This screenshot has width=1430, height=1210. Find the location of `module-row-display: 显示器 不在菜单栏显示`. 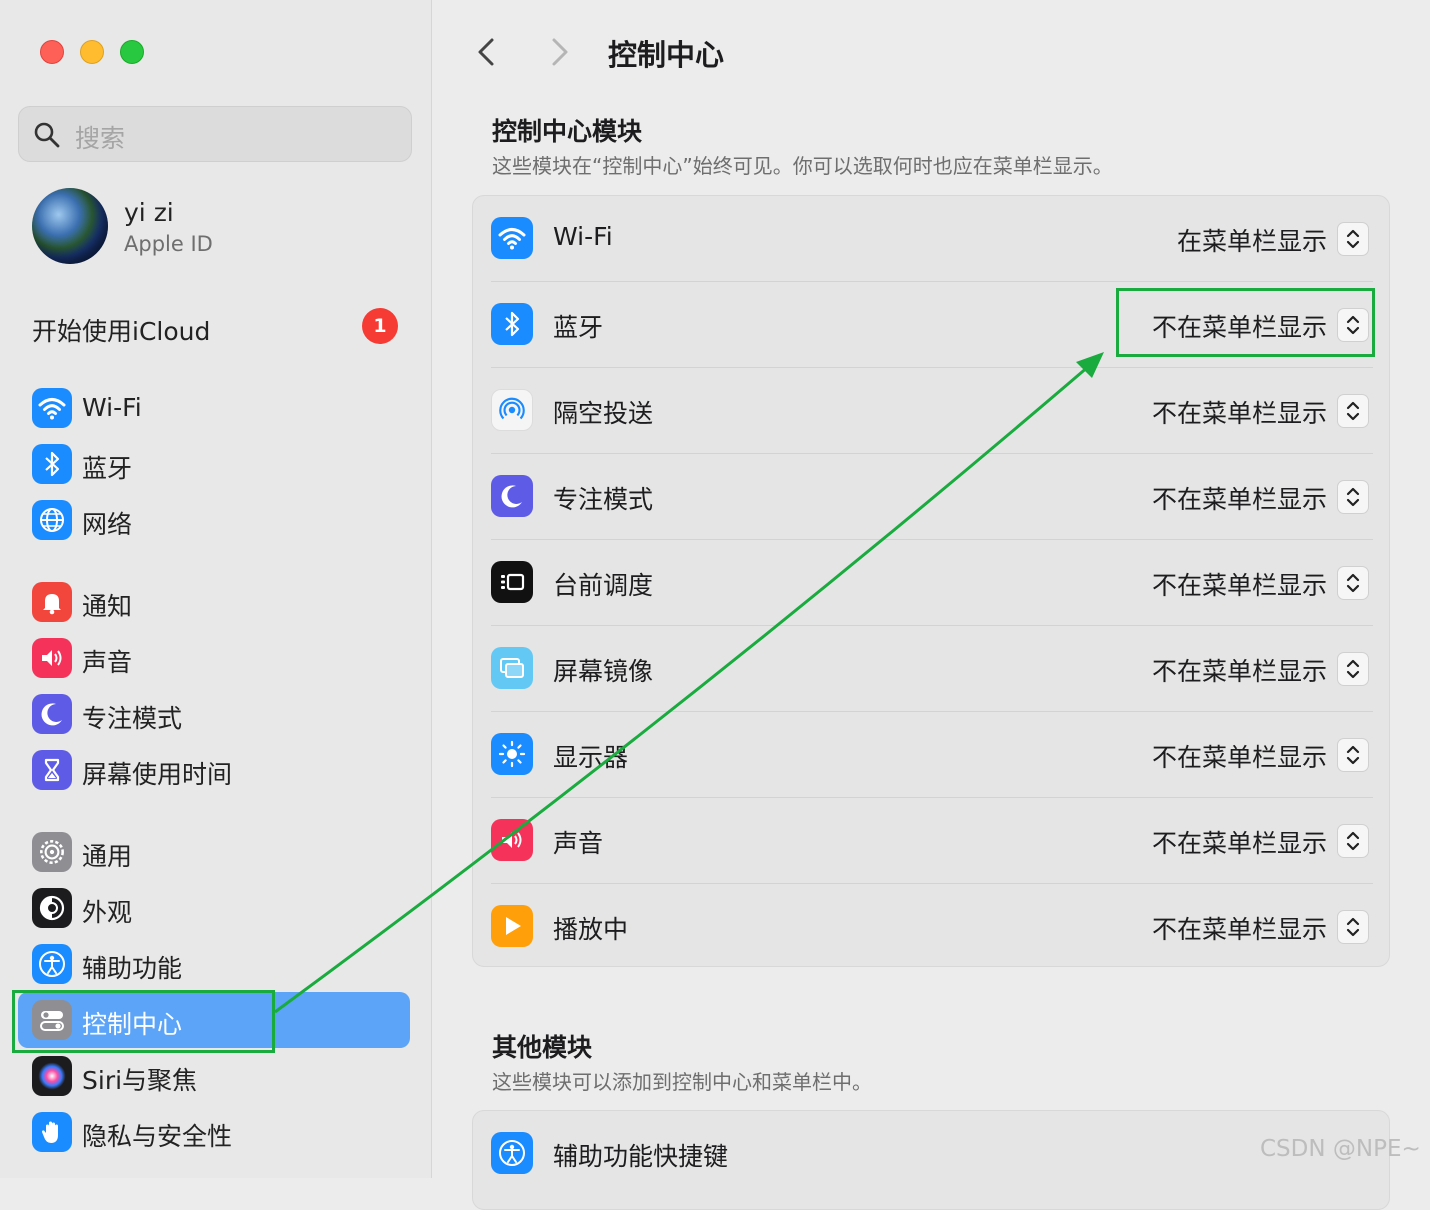

module-row-display: 显示器 不在菜单栏显示 is located at coordinates (932, 755).